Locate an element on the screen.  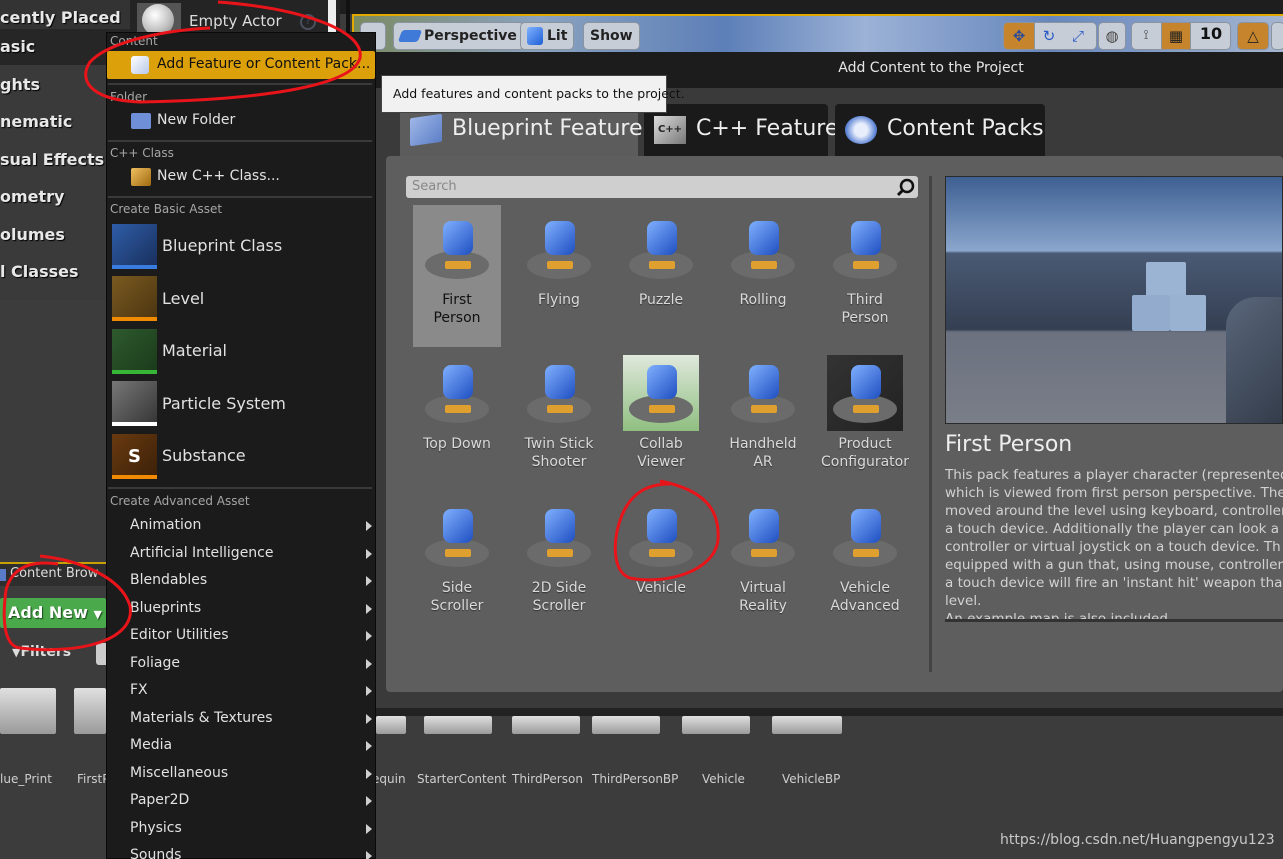
filters-button: ▼Filters is located at coordinates (41, 652).